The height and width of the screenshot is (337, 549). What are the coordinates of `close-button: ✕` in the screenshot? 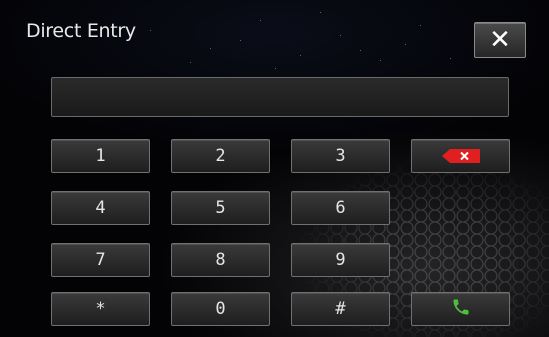 It's located at (500, 40).